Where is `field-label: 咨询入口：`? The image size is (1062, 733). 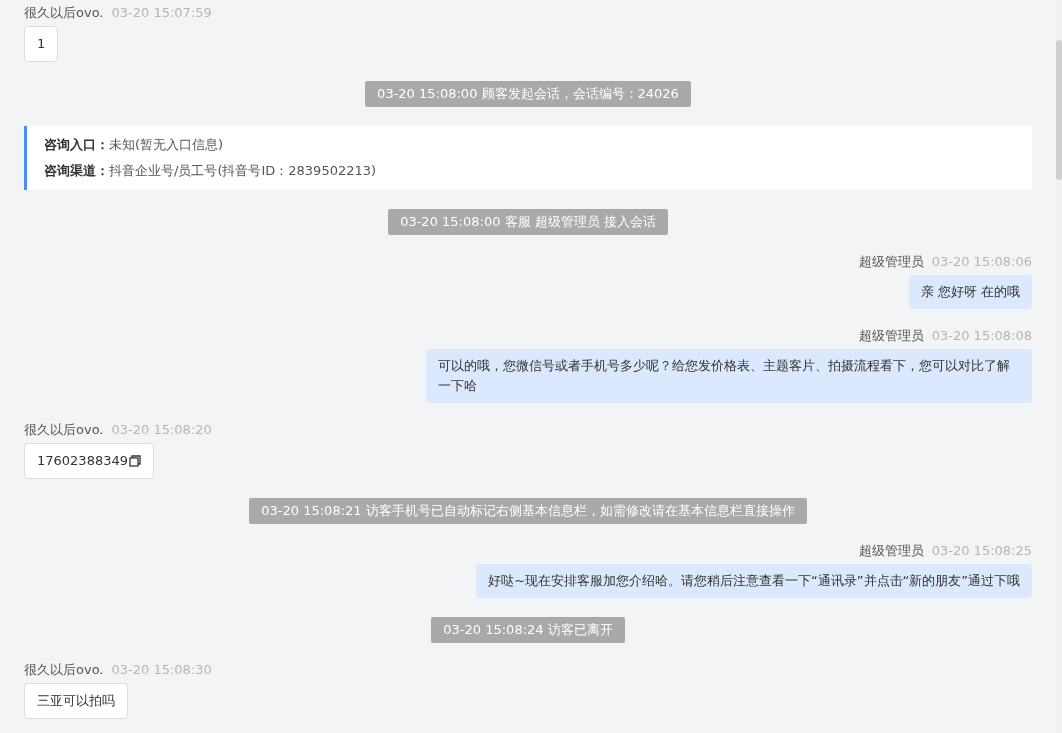
field-label: 咨询入口： is located at coordinates (76, 145).